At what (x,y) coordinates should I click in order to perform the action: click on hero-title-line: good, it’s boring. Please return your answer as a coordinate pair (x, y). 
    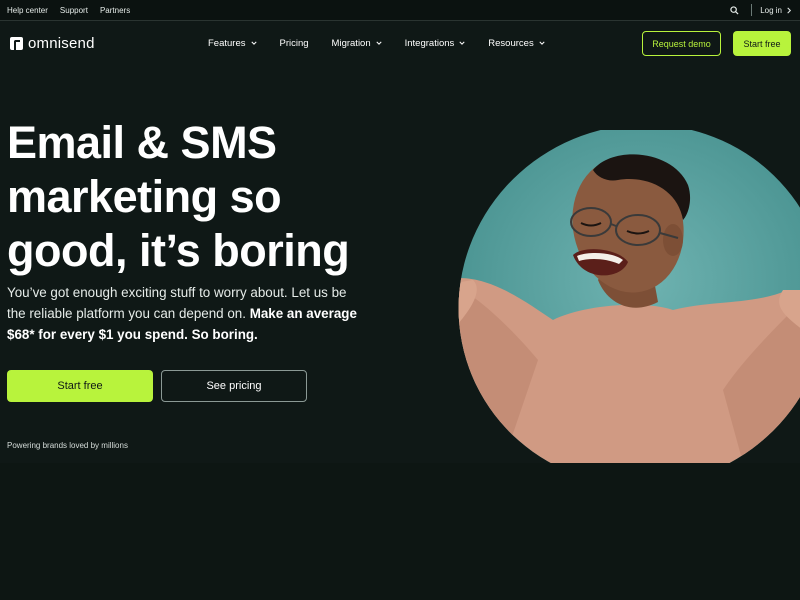
    Looking at the image, I should click on (178, 250).